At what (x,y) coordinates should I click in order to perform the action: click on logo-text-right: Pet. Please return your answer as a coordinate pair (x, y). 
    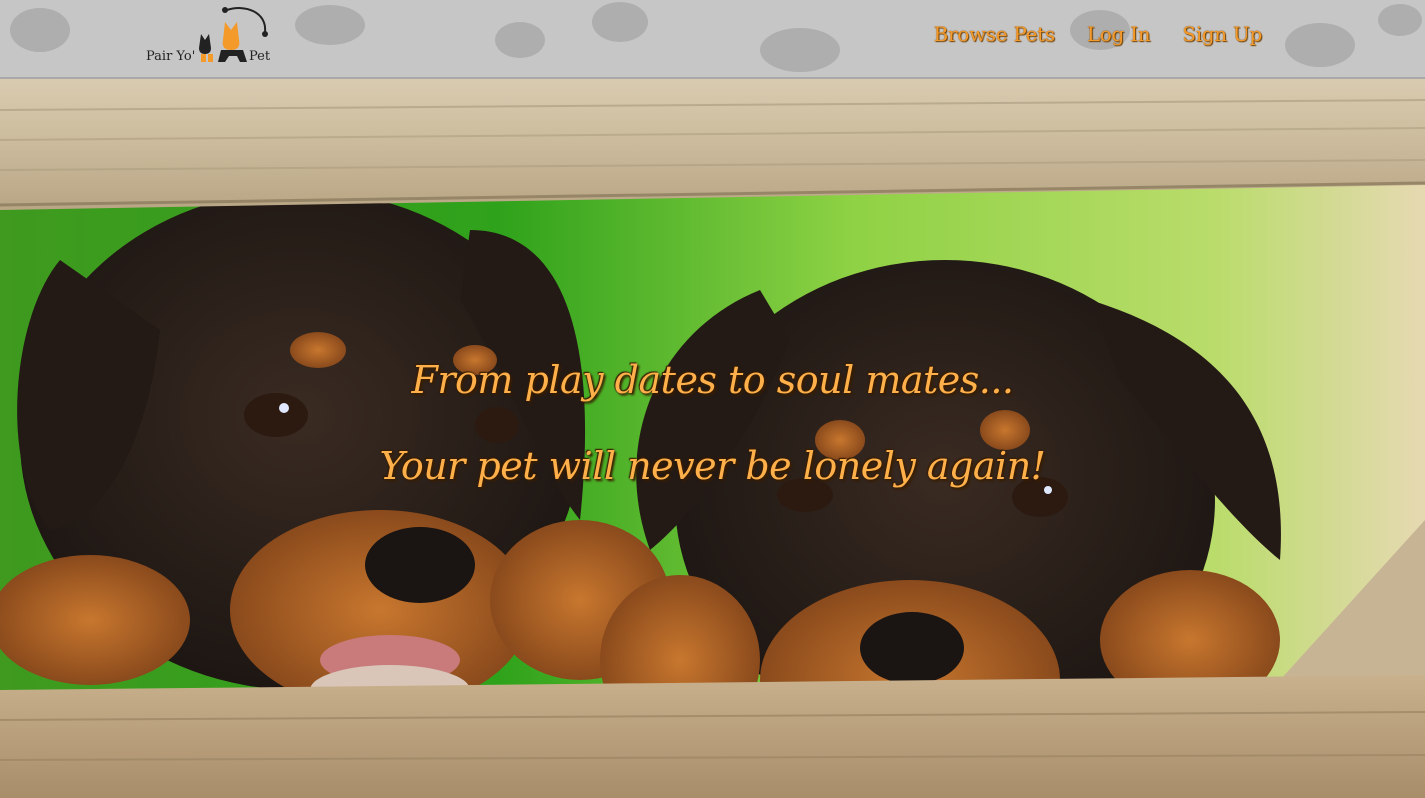
    Looking at the image, I should click on (260, 56).